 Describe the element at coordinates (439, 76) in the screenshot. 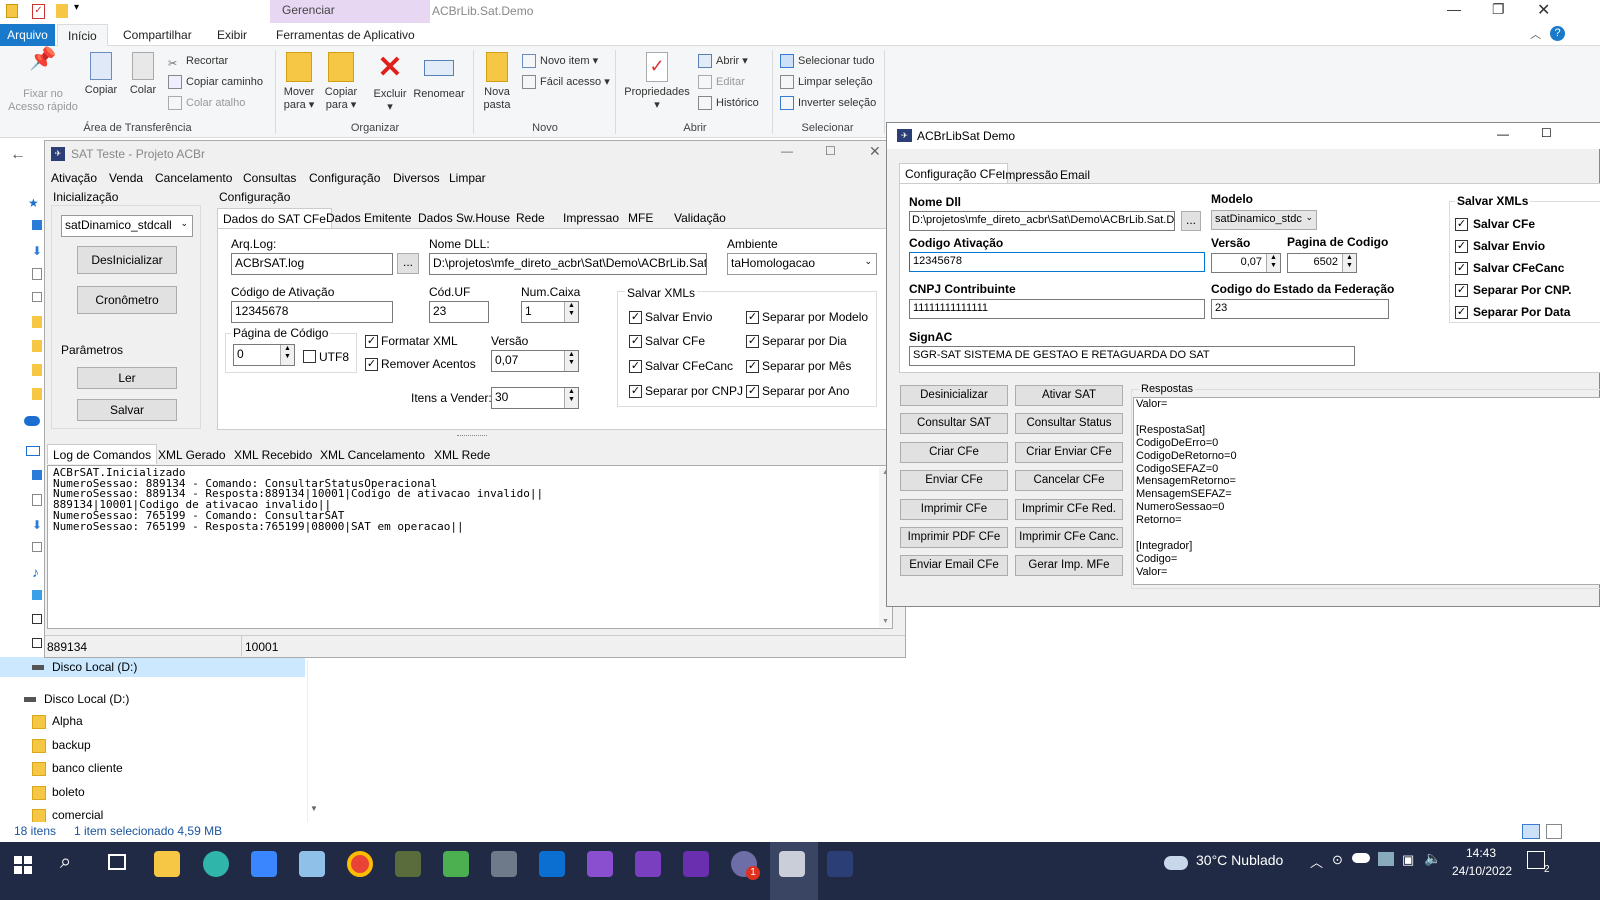

I see `rename-button: Renomear` at that location.